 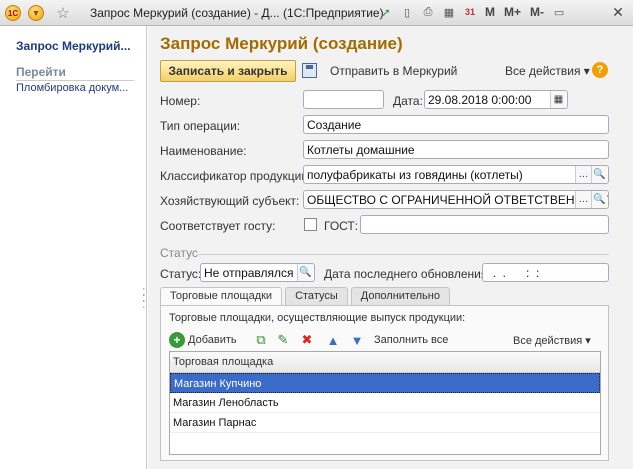 I want to click on table-row: Магазин Купчино, so click(x=385, y=383).